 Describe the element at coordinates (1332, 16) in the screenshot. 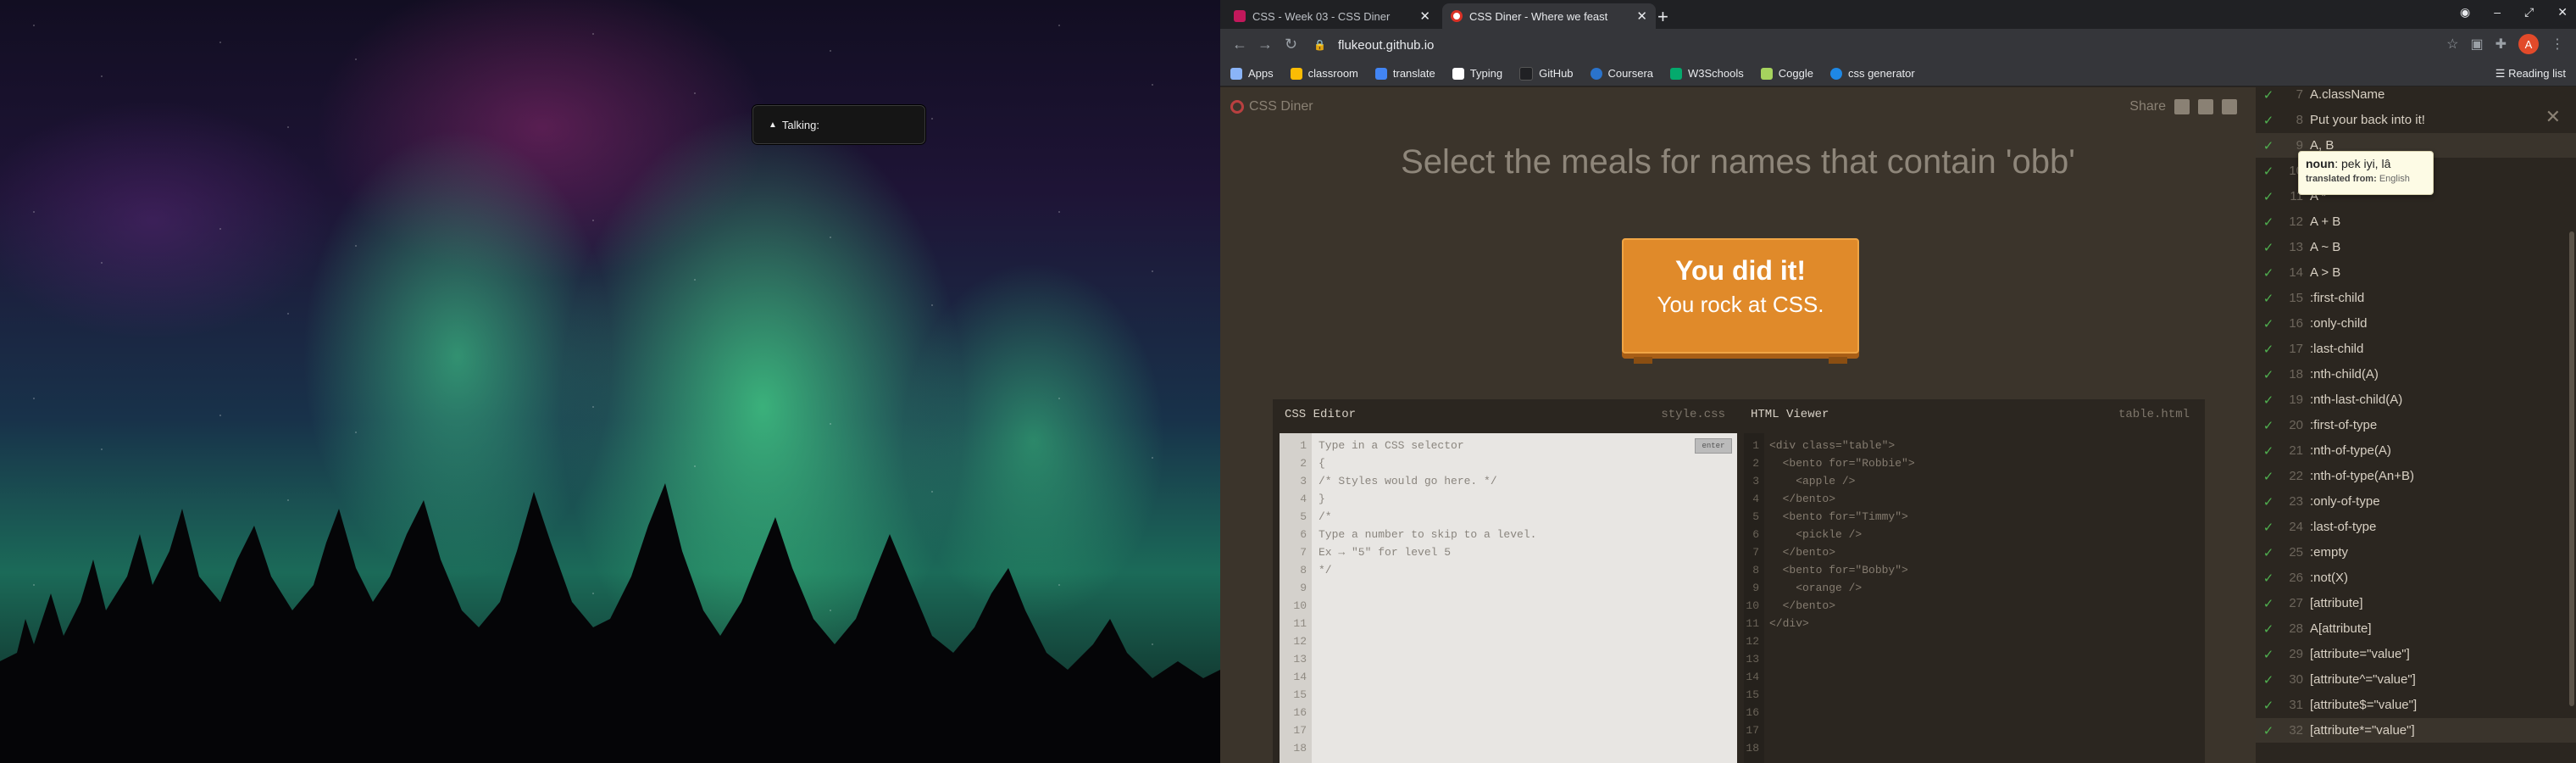

I see `tab-css-week03: CSS - Week 03 - CSS Diner ✕` at that location.